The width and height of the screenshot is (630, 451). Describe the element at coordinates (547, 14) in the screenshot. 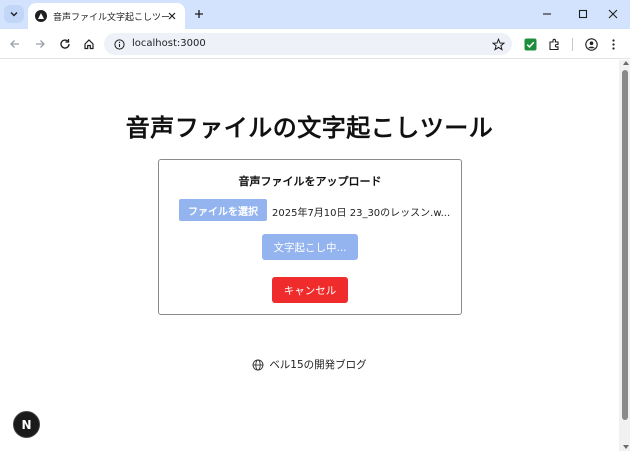

I see `minimize-icon` at that location.